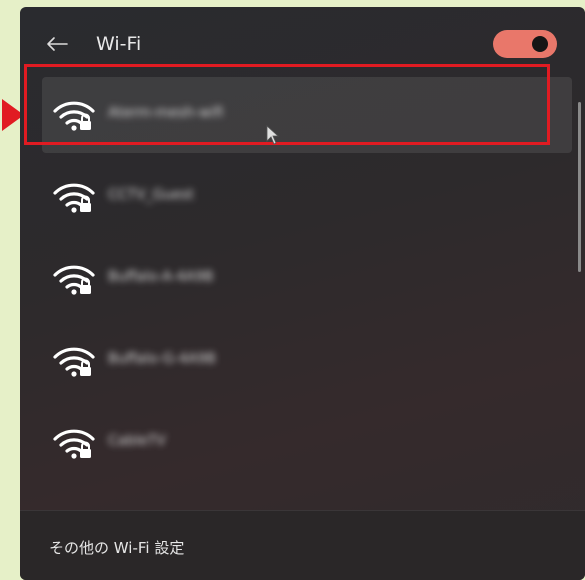 The width and height of the screenshot is (585, 580). I want to click on page-title: Wi-Fi, so click(119, 44).